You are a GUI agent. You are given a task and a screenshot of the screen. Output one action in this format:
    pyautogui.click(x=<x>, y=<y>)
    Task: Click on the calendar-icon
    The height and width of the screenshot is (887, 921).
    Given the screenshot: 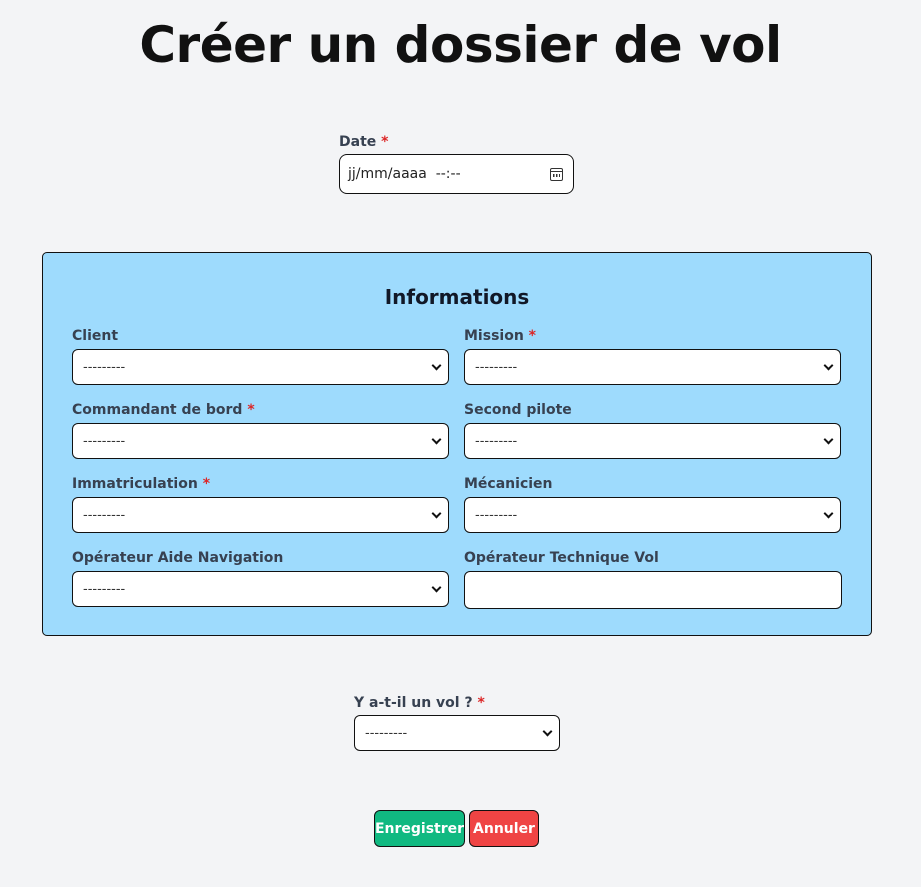 What is the action you would take?
    pyautogui.click(x=556, y=174)
    